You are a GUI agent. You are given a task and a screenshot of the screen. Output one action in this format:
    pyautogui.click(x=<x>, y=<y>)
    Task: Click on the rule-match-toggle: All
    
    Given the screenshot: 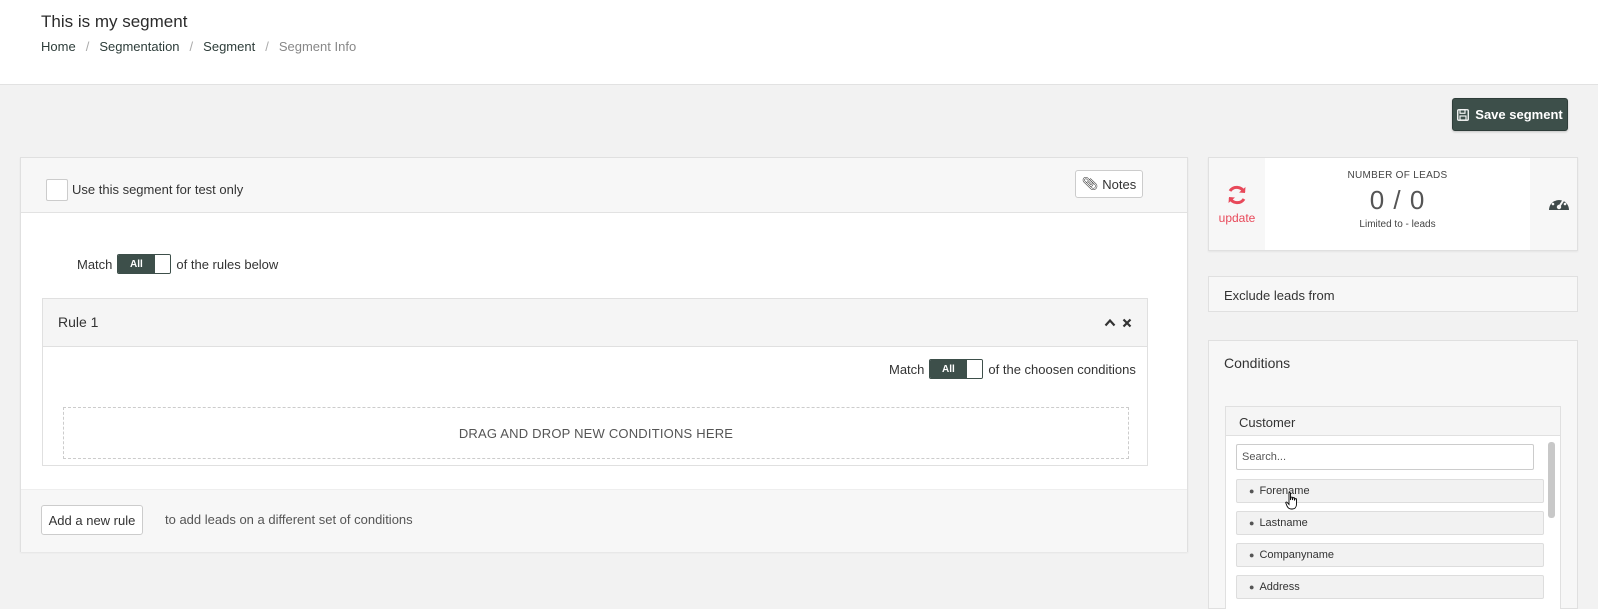 What is the action you would take?
    pyautogui.click(x=956, y=369)
    